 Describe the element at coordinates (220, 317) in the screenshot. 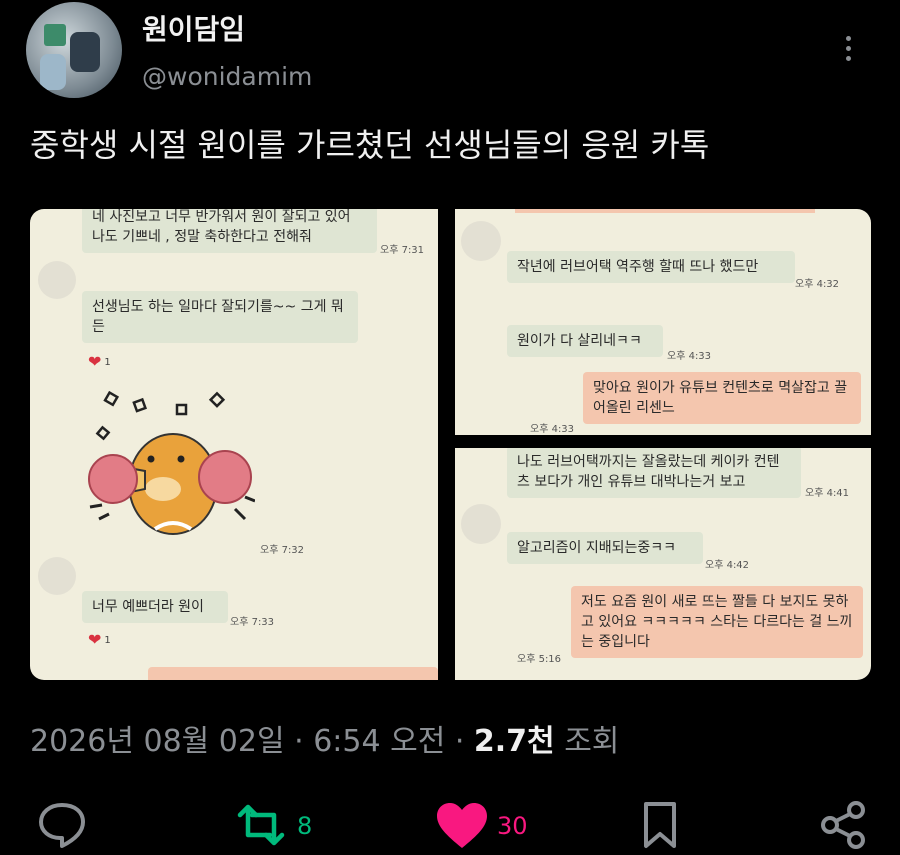

I see `chat-bubble: 선생님도 하는 일마다 잘되기를~~ 그게 뭐든` at that location.